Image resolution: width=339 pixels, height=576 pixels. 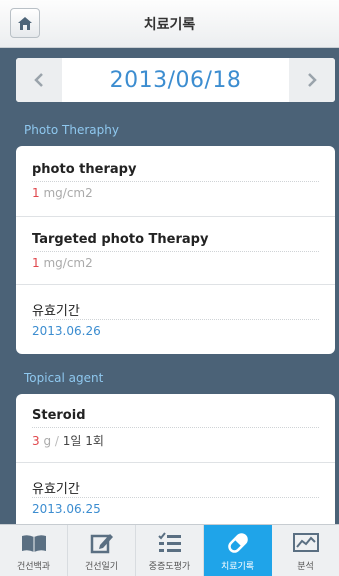 I want to click on item-name: Targeted photo Therapy, so click(x=120, y=239).